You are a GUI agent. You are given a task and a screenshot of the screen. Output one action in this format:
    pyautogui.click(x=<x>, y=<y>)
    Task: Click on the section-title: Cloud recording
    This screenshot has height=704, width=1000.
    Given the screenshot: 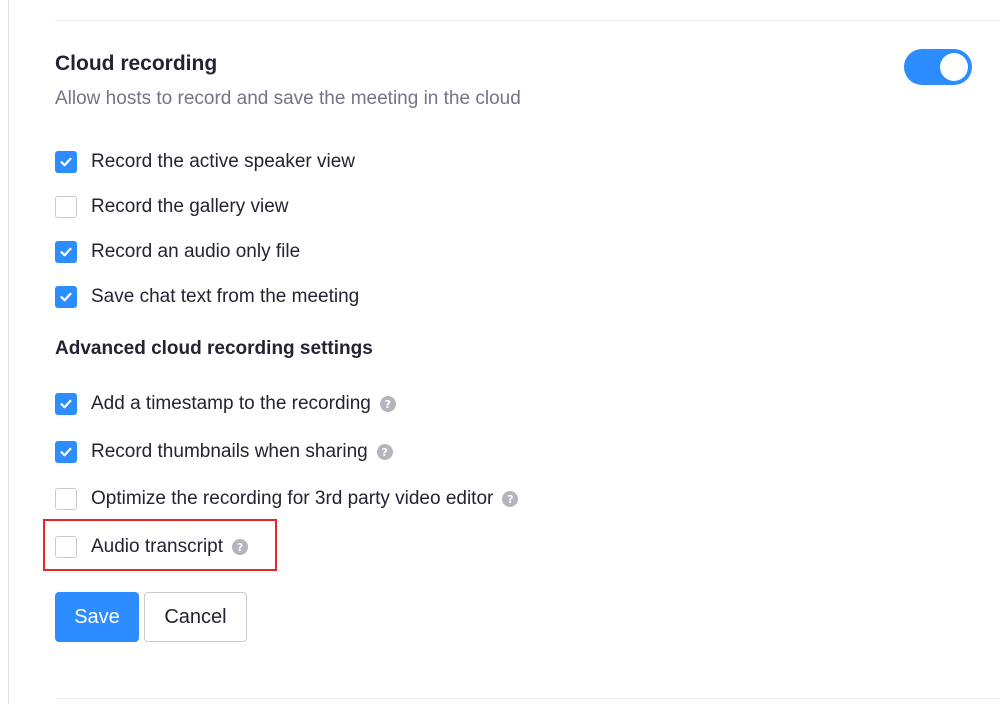 What is the action you would take?
    pyautogui.click(x=136, y=63)
    